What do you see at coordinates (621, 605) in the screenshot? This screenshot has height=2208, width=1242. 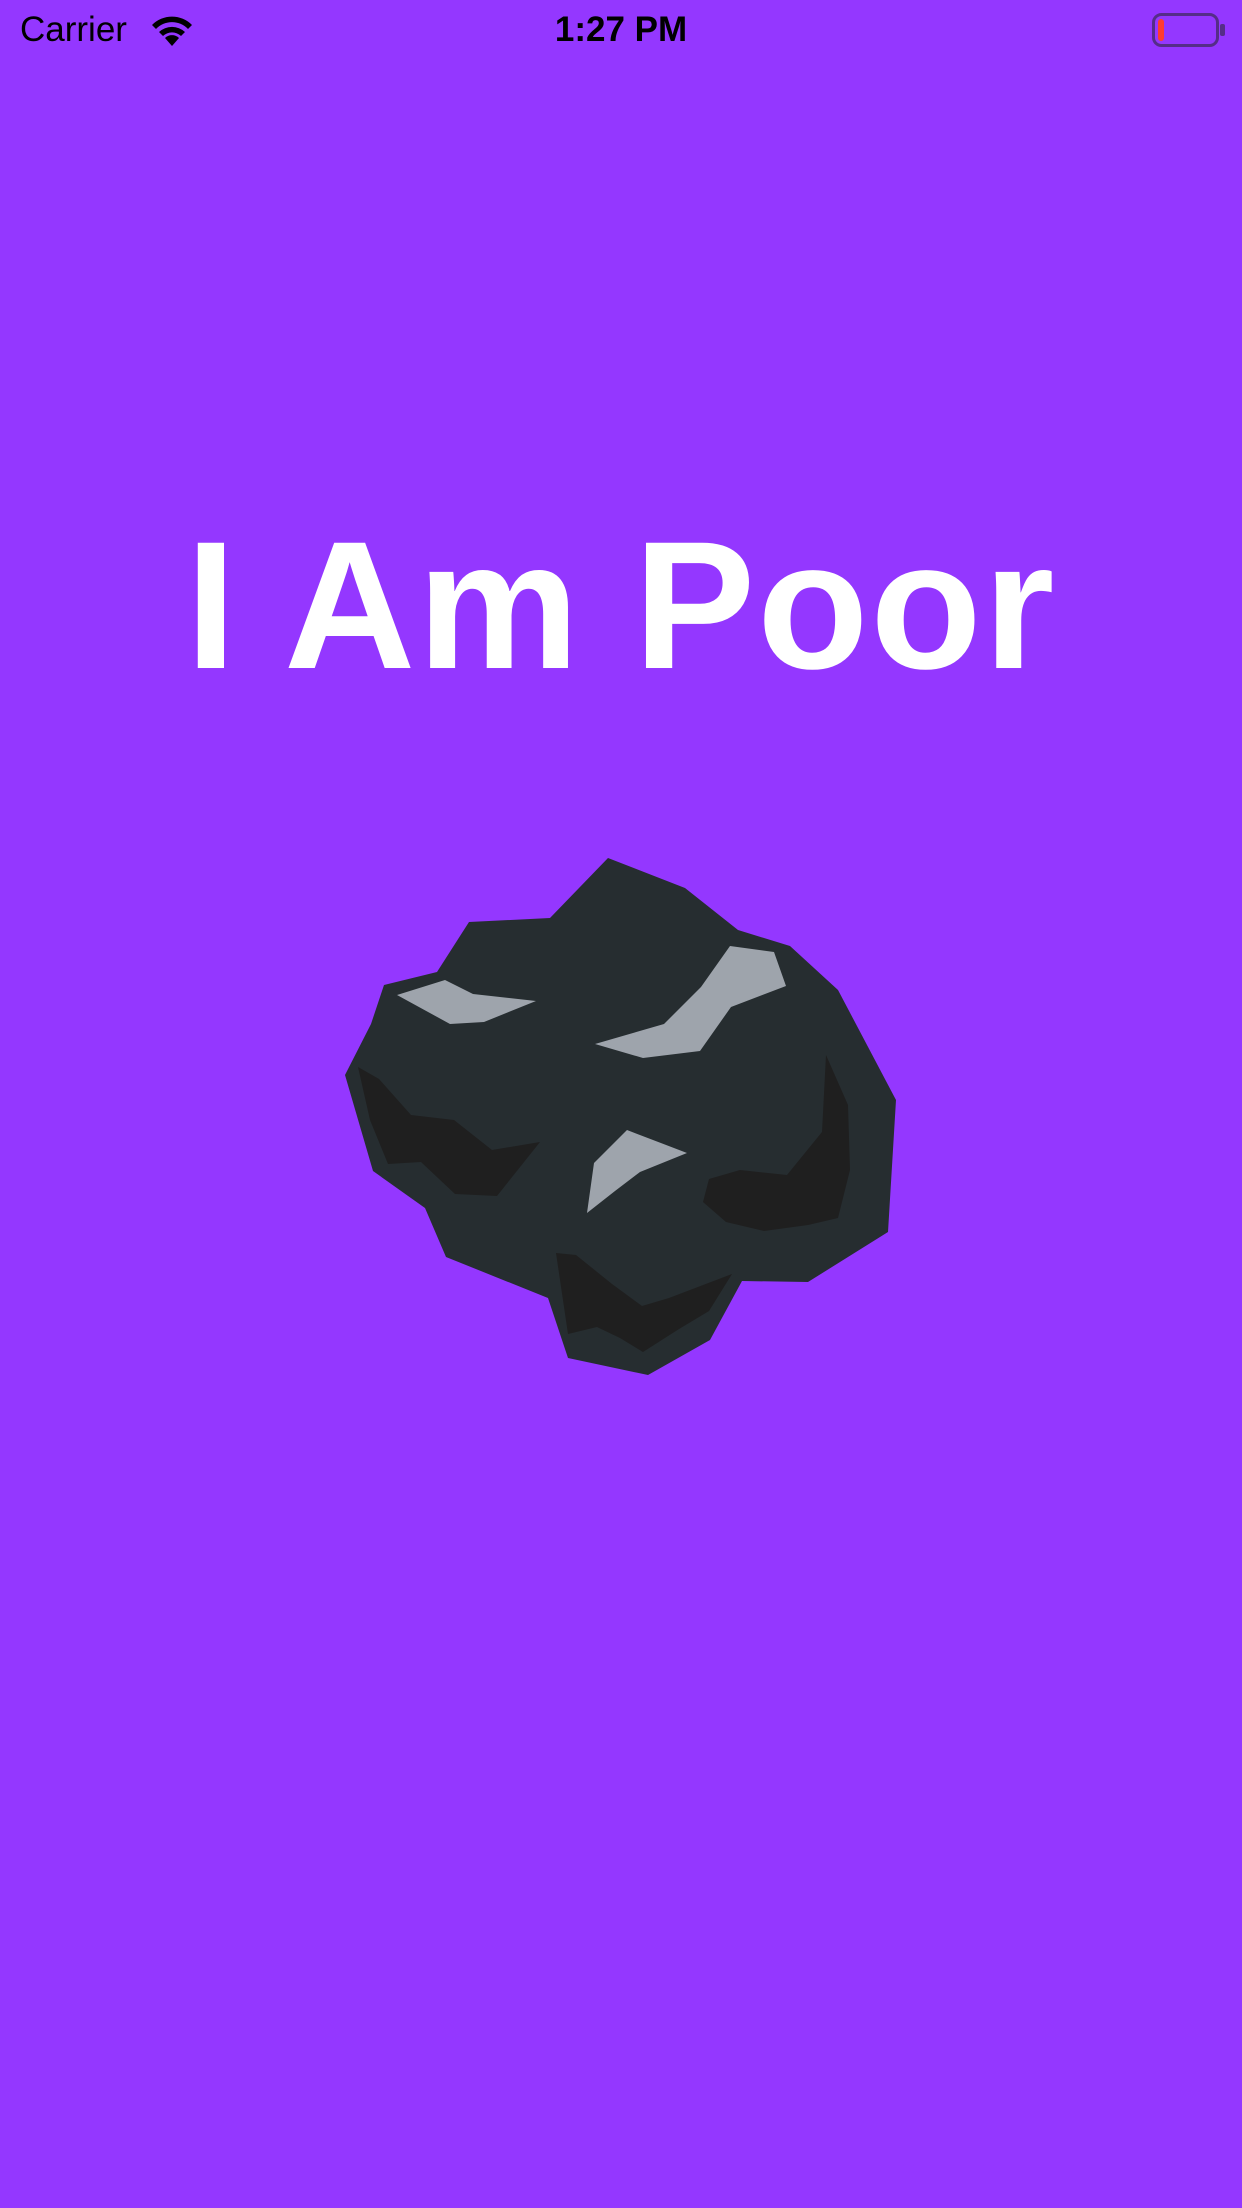 I see `page-title: I Am Poor` at bounding box center [621, 605].